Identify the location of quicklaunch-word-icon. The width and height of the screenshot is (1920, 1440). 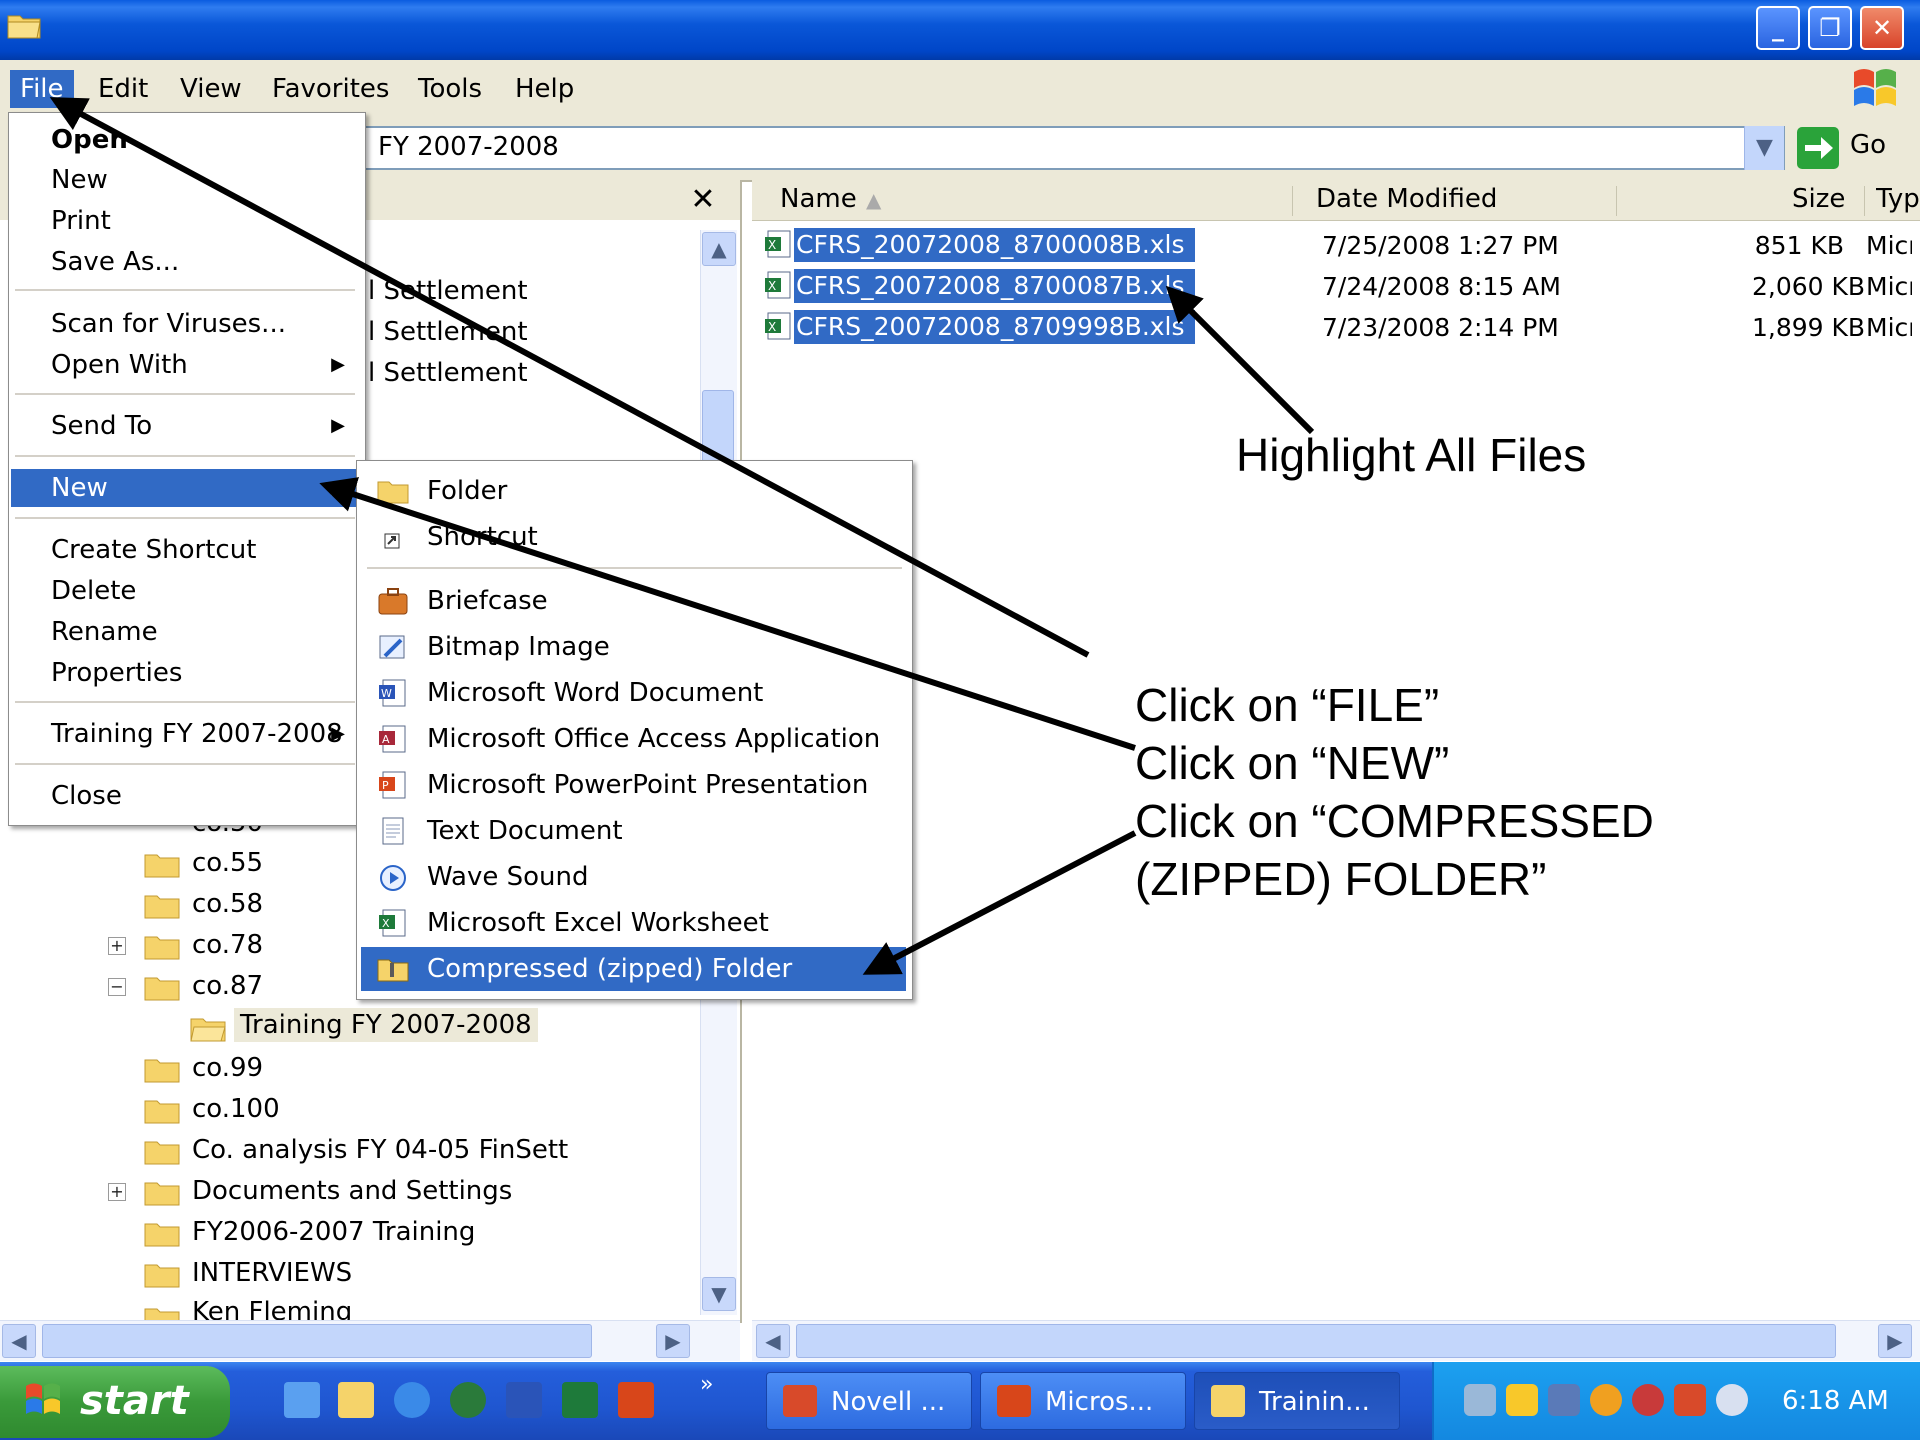
(524, 1400).